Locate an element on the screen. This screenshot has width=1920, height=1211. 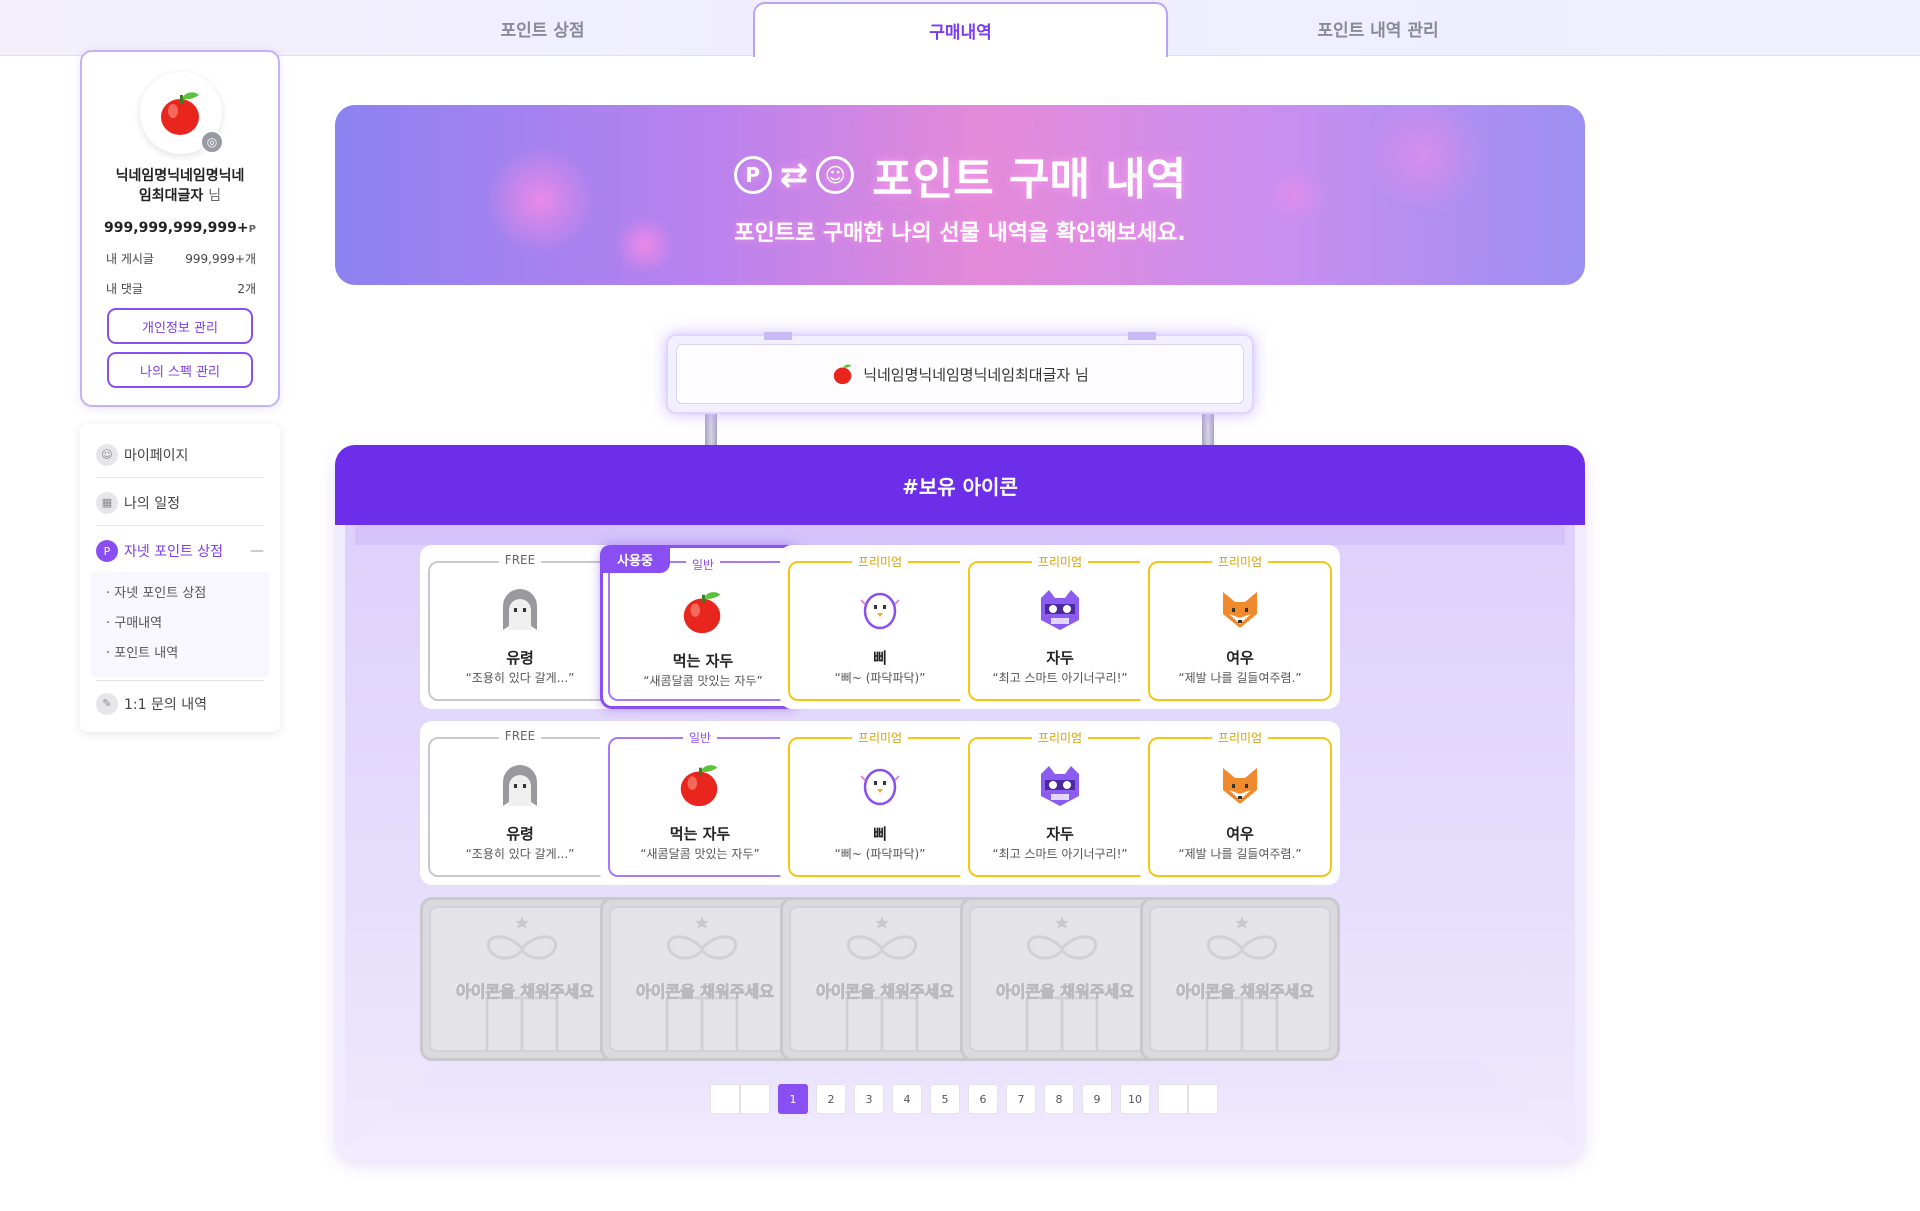
sidebar-item-label: 1:1 문의 내역 is located at coordinates (165, 704).